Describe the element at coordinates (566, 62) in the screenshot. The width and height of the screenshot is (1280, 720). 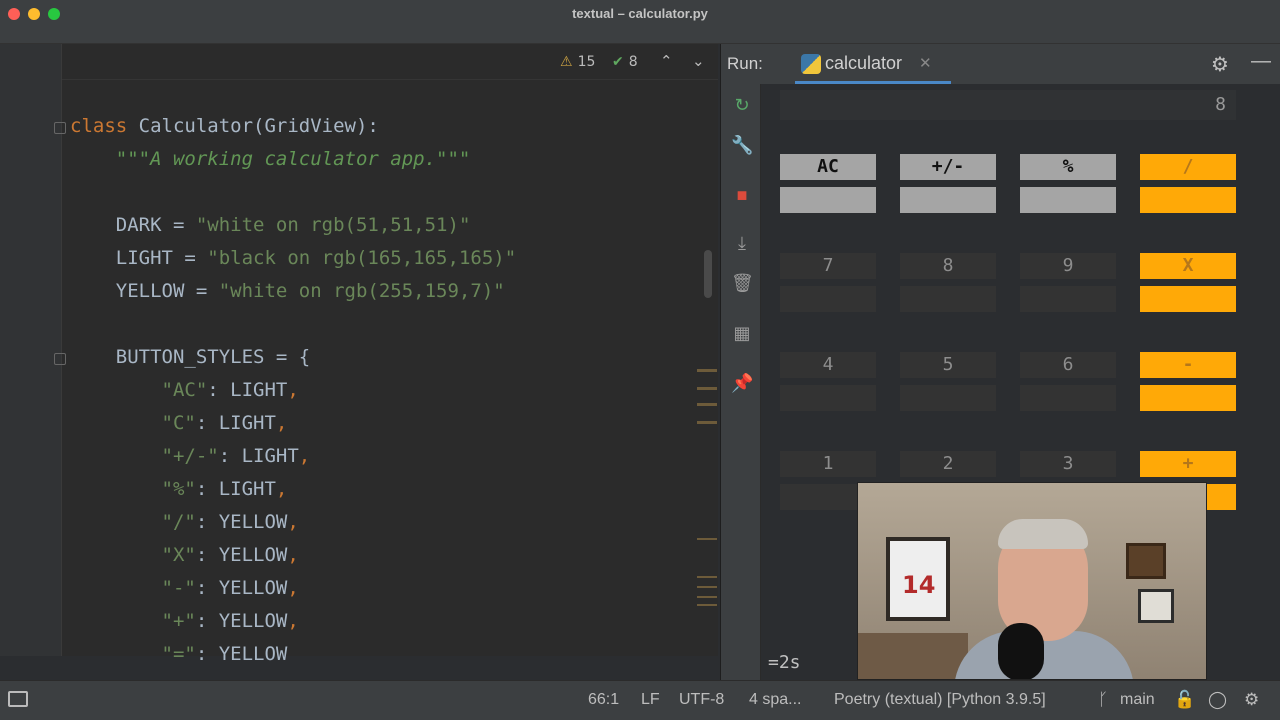
I see `warning-icon: ⚠` at that location.